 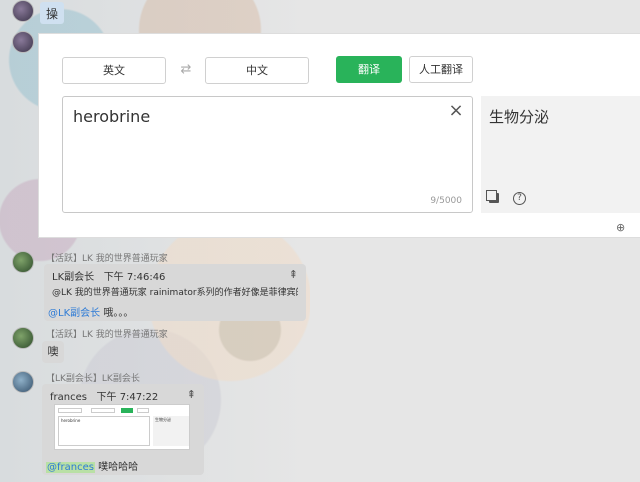 What do you see at coordinates (369, 69) in the screenshot?
I see `translate-button: 翻译` at bounding box center [369, 69].